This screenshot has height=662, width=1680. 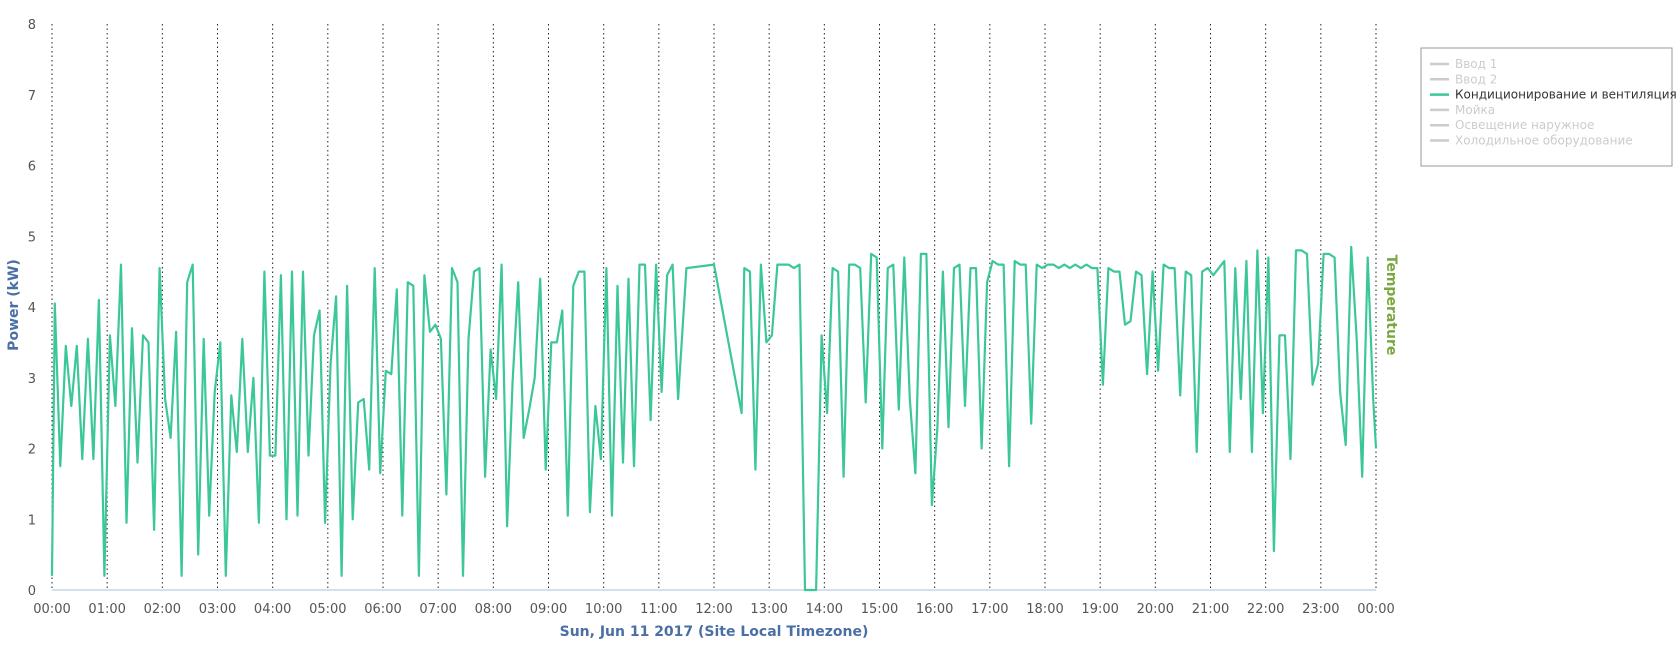 What do you see at coordinates (548, 609) in the screenshot?
I see `x-tick-label: 09:00` at bounding box center [548, 609].